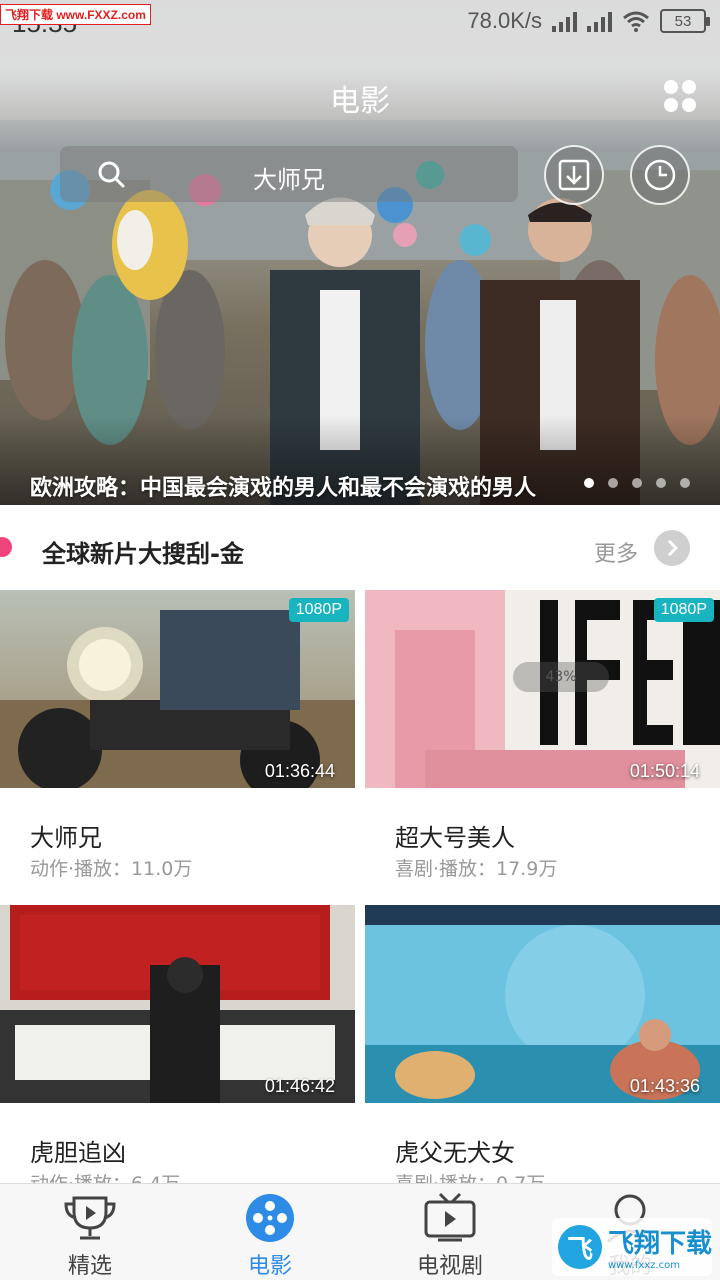 This screenshot has width=720, height=1280. Describe the element at coordinates (269, 1266) in the screenshot. I see `nav-label: 电影` at that location.